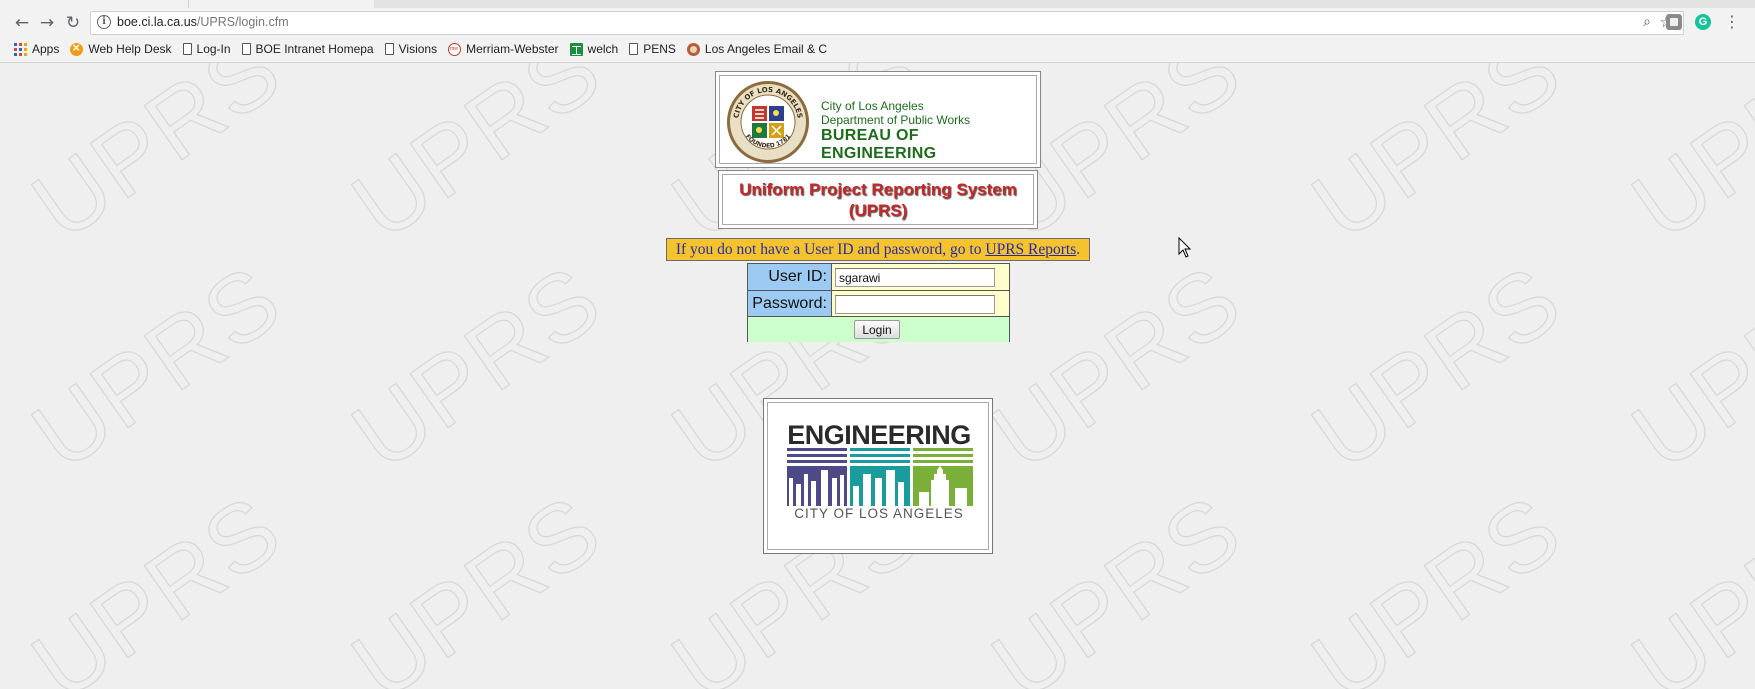 Image resolution: width=1755 pixels, height=689 pixels. I want to click on password-cell, so click(920, 304).